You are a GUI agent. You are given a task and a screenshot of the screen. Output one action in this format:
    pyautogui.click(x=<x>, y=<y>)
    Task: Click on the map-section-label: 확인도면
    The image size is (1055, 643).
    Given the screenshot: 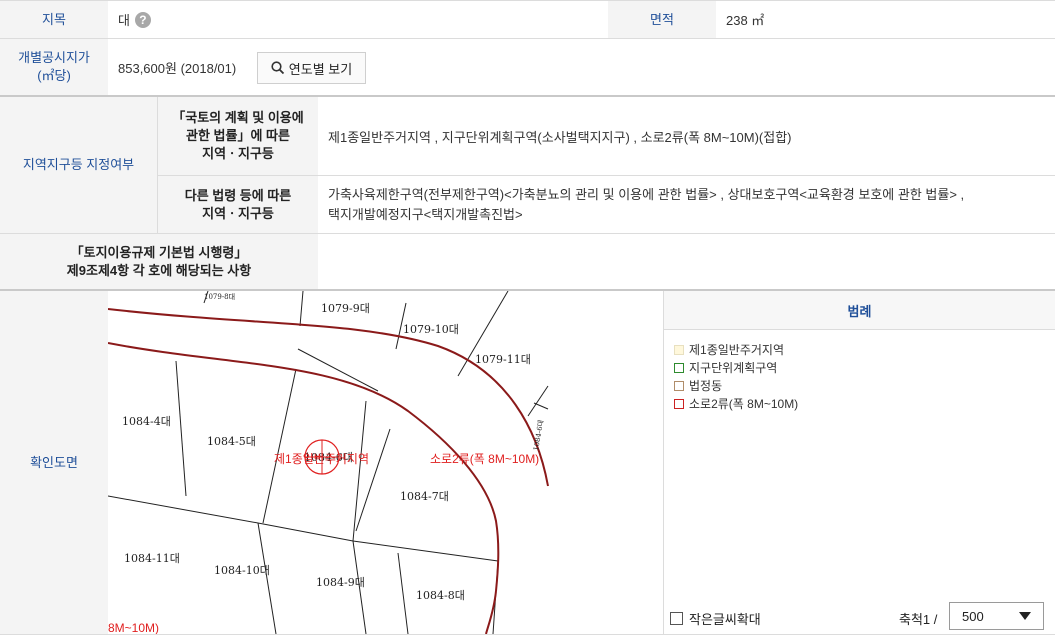 What is the action you would take?
    pyautogui.click(x=54, y=462)
    